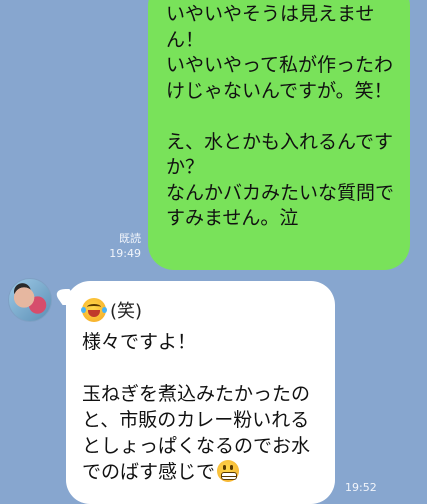 This screenshot has width=427, height=504. I want to click on read-receipt: 既読, so click(130, 238).